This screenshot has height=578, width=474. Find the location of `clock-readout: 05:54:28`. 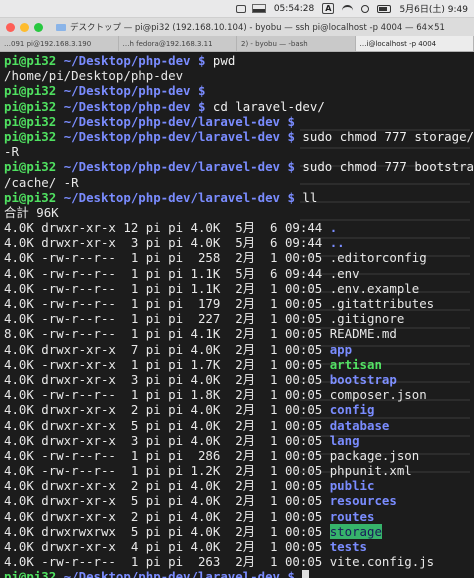

clock-readout: 05:54:28 is located at coordinates (294, 9).